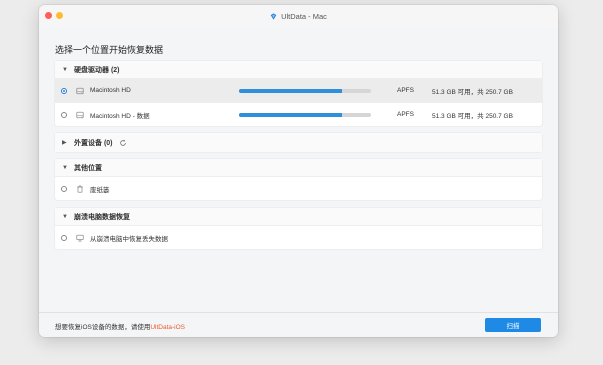  I want to click on crash-group-header: ▼ 崩溃电脑数据恢复, so click(298, 216).